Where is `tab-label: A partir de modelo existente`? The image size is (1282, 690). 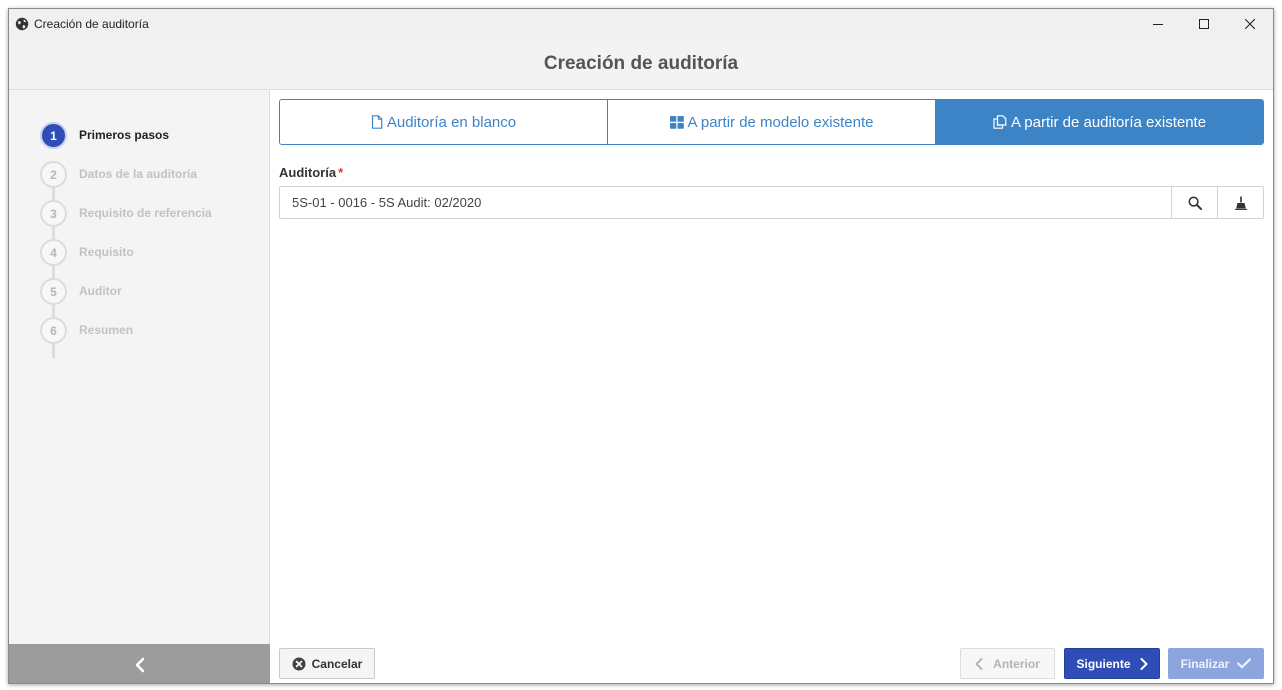 tab-label: A partir de modelo existente is located at coordinates (780, 122).